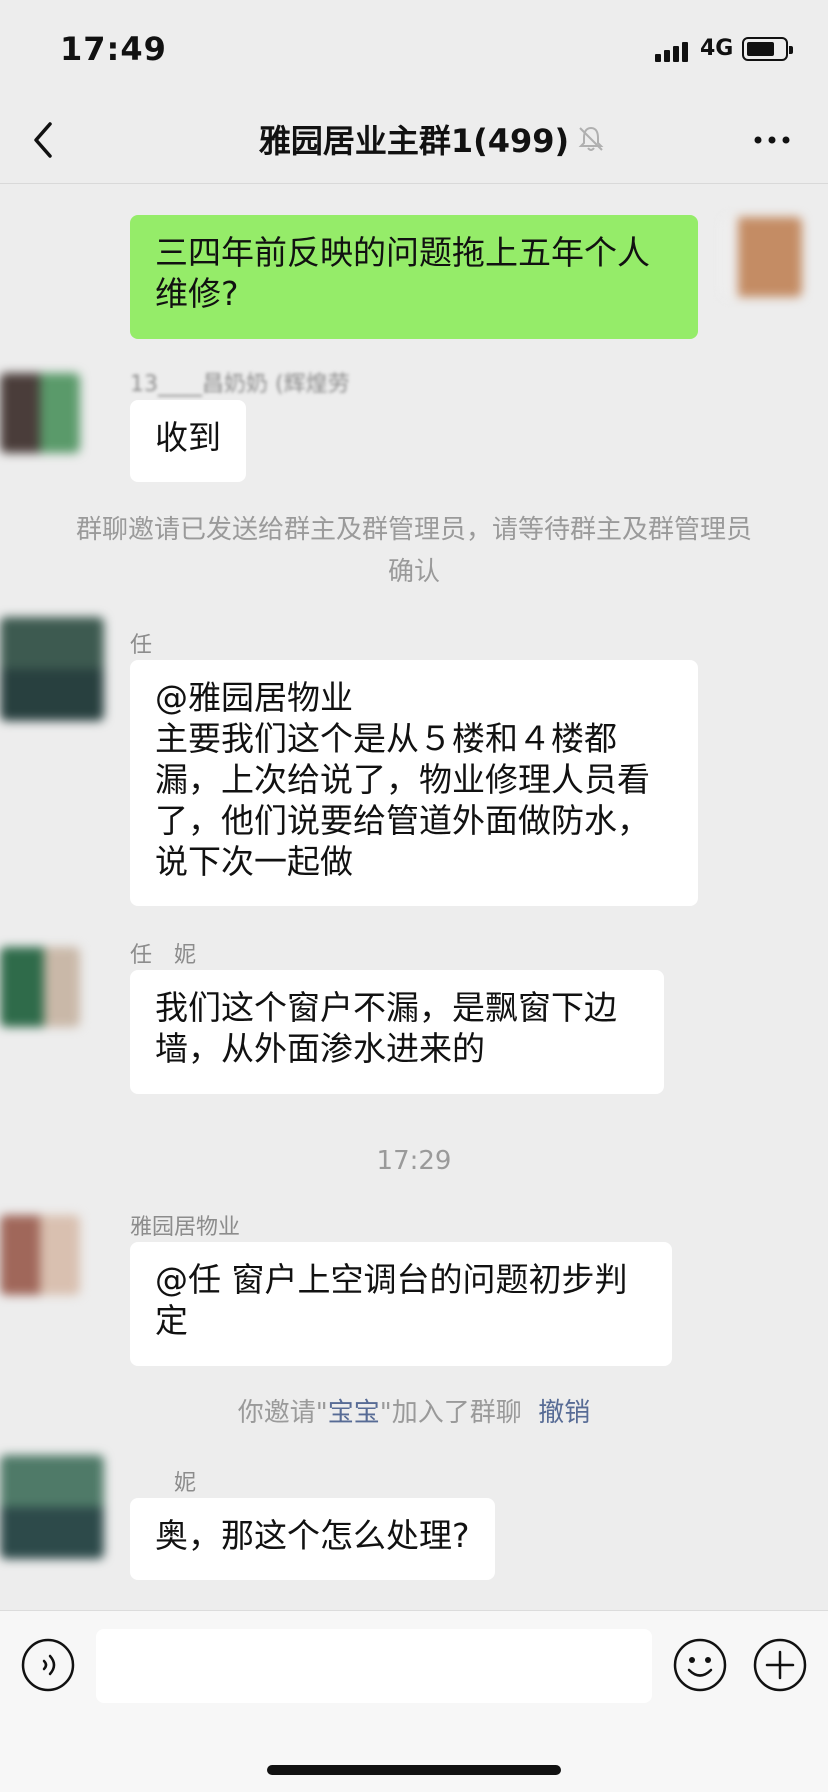  What do you see at coordinates (397, 1032) in the screenshot?
I see `message-bubble: 我们这个窗户不漏，是飘窗下边 墙，从外面渗水进来的` at bounding box center [397, 1032].